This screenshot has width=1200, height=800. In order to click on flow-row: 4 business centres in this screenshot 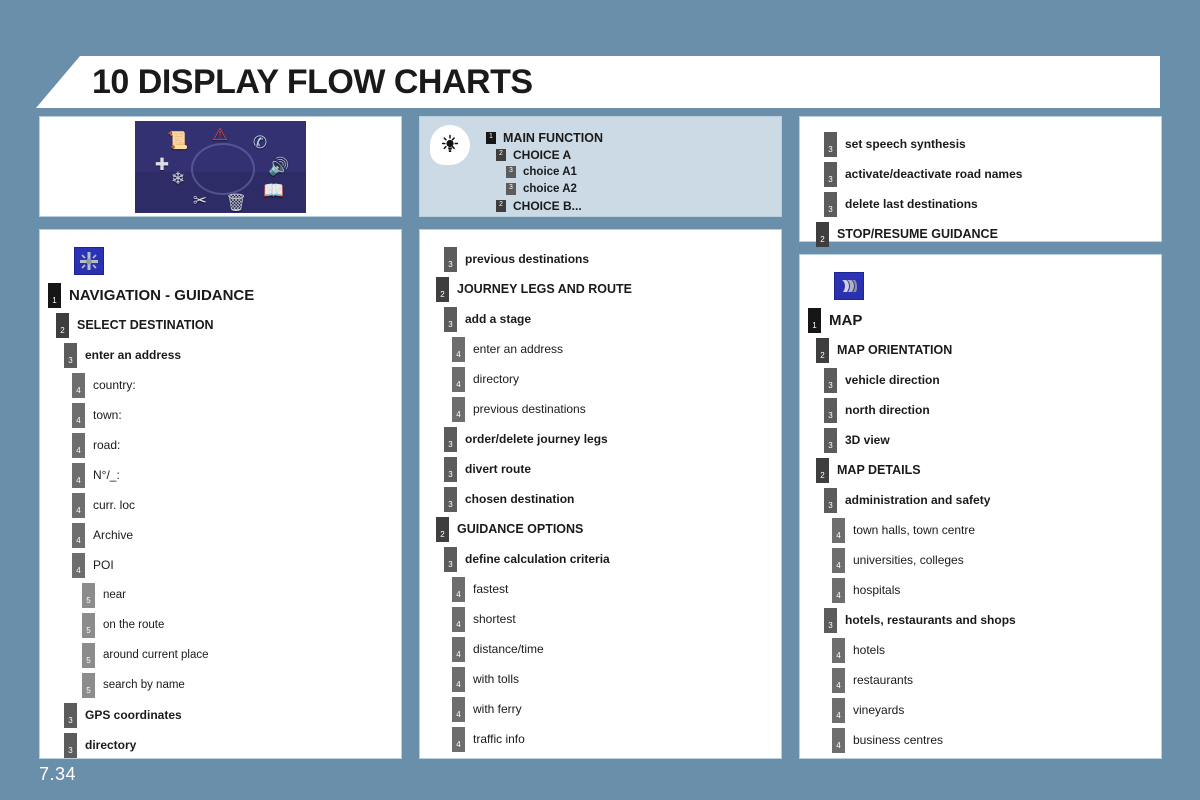, I will do `click(992, 740)`.